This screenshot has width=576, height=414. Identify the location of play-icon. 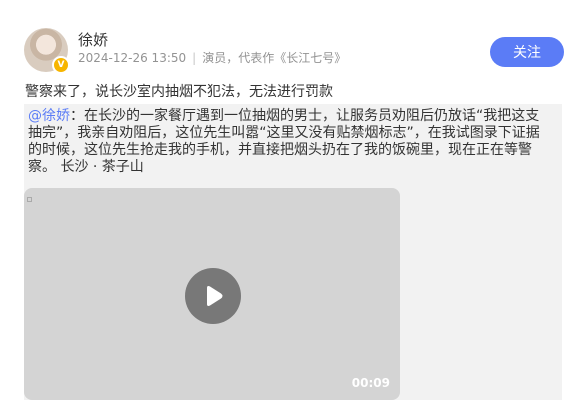
(213, 296).